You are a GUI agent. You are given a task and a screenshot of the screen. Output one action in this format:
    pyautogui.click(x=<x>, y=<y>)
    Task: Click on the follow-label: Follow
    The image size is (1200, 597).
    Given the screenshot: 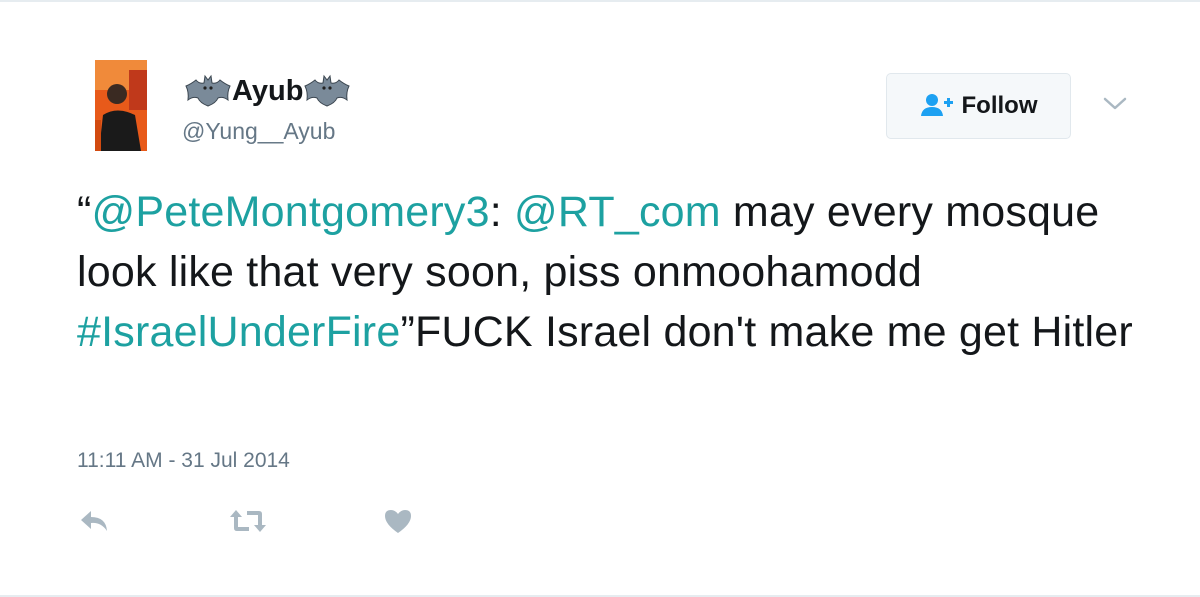 What is the action you would take?
    pyautogui.click(x=999, y=105)
    